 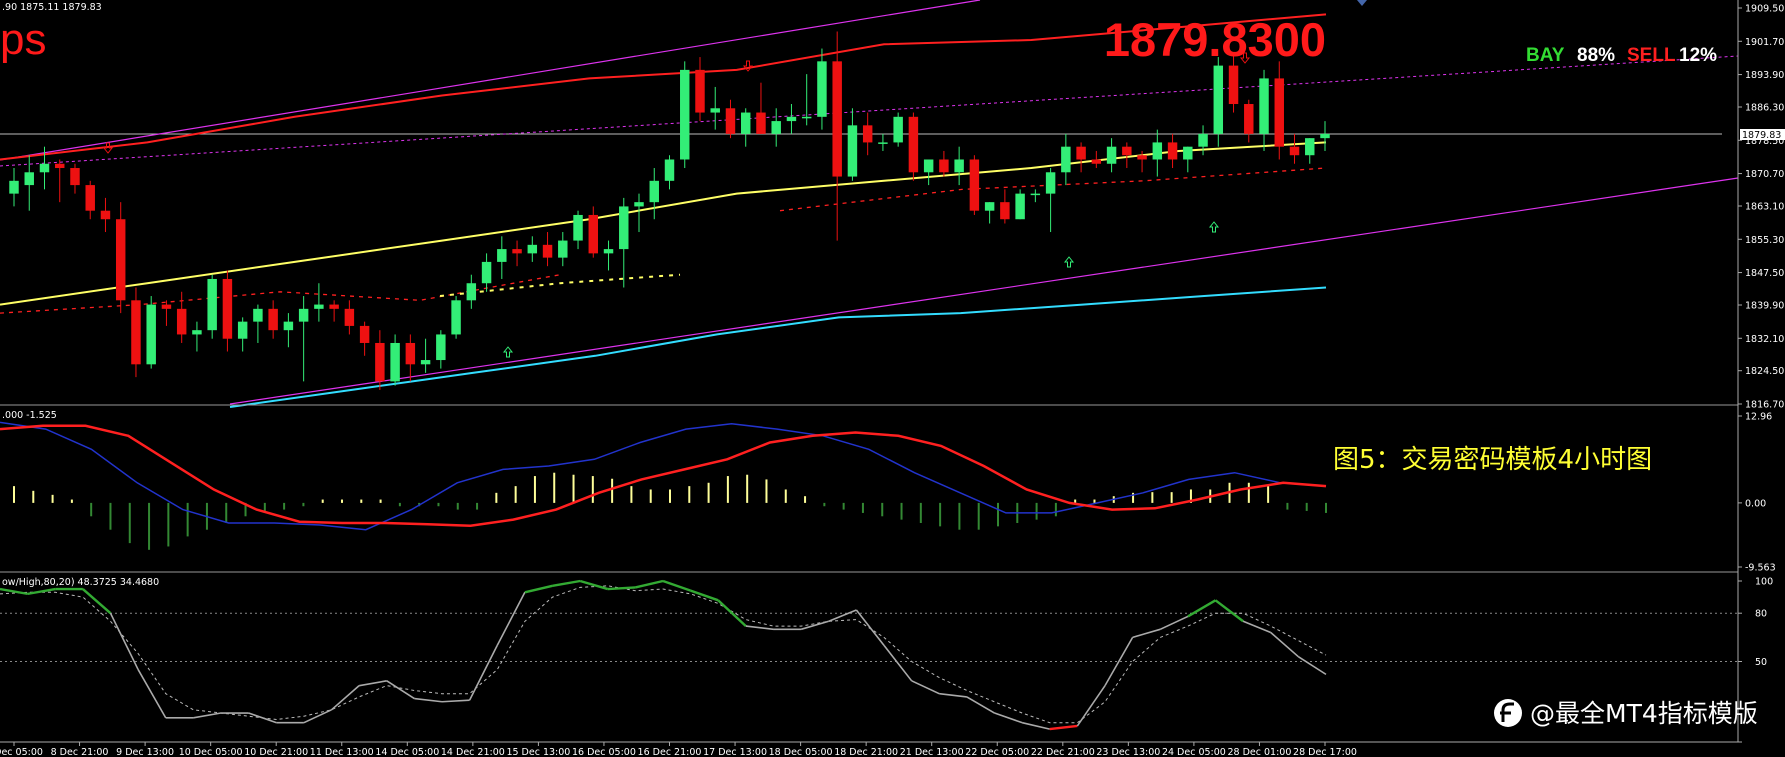 What do you see at coordinates (1325, 752) in the screenshot?
I see `time-tick-label: 28 Dec 17:00` at bounding box center [1325, 752].